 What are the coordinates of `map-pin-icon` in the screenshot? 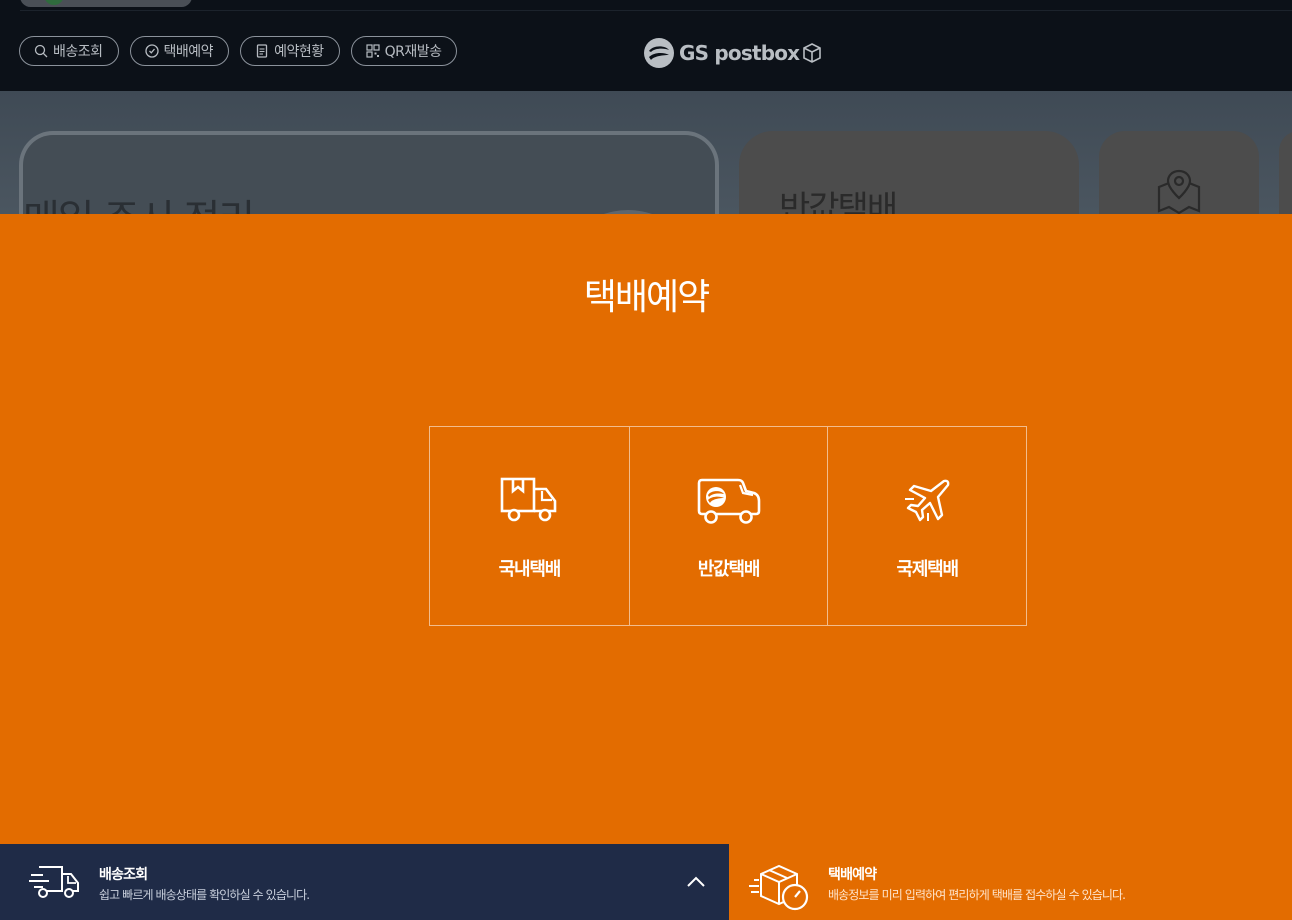 It's located at (1179, 191).